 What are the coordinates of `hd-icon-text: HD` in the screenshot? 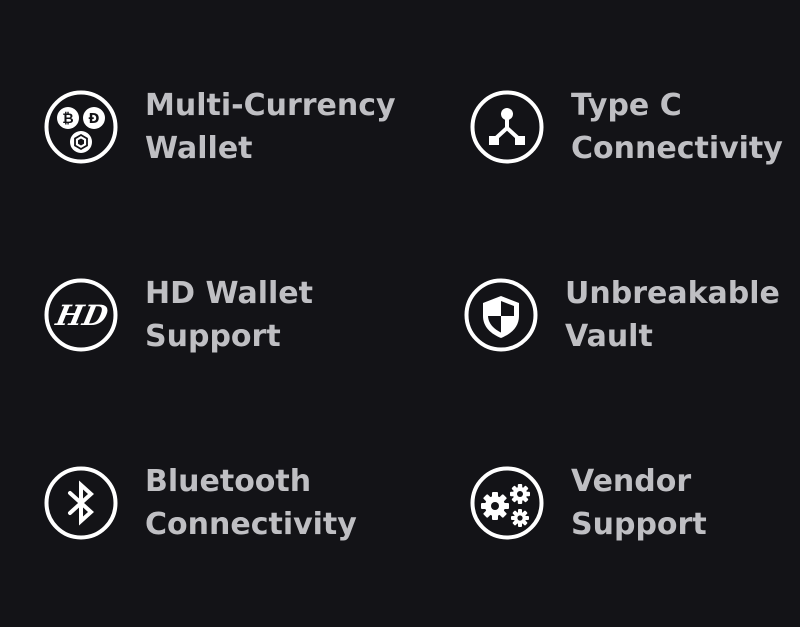 It's located at (81, 315).